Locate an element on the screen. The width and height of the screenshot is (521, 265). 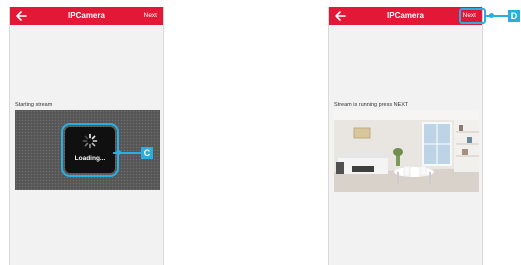
next-button-highlight is located at coordinates (472, 16).